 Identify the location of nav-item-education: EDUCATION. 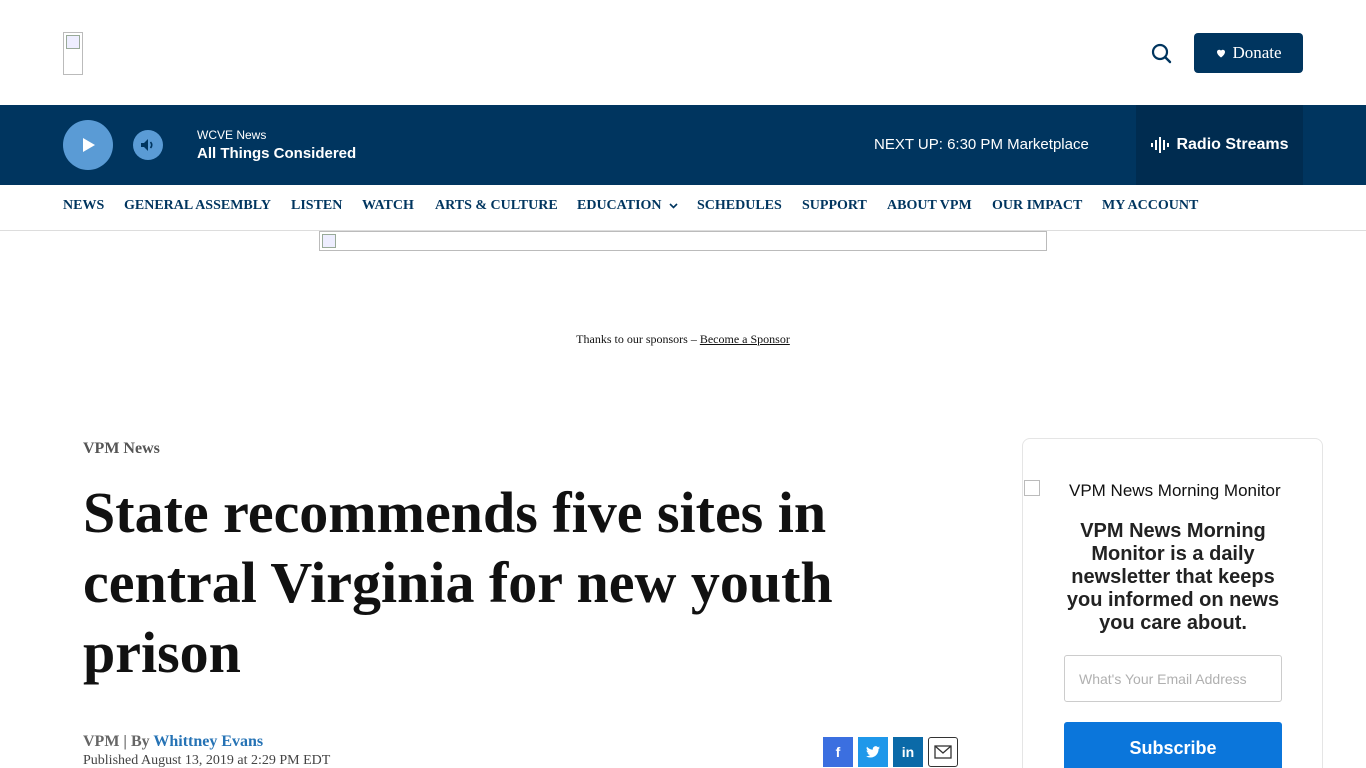
(627, 206).